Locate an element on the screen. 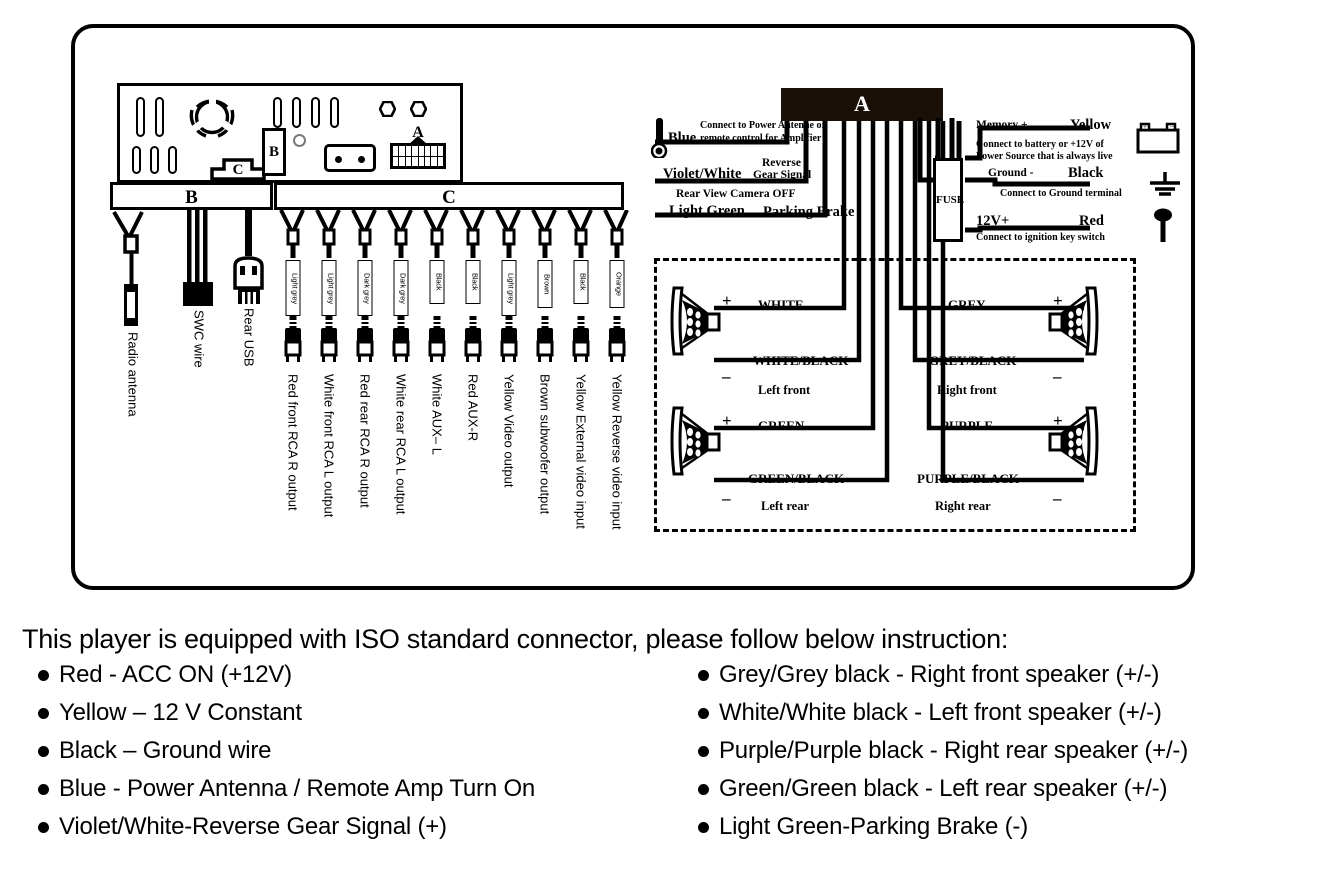 The width and height of the screenshot is (1343, 886). cable-external-video-input: Black Yellow External video input is located at coordinates (581, 385).